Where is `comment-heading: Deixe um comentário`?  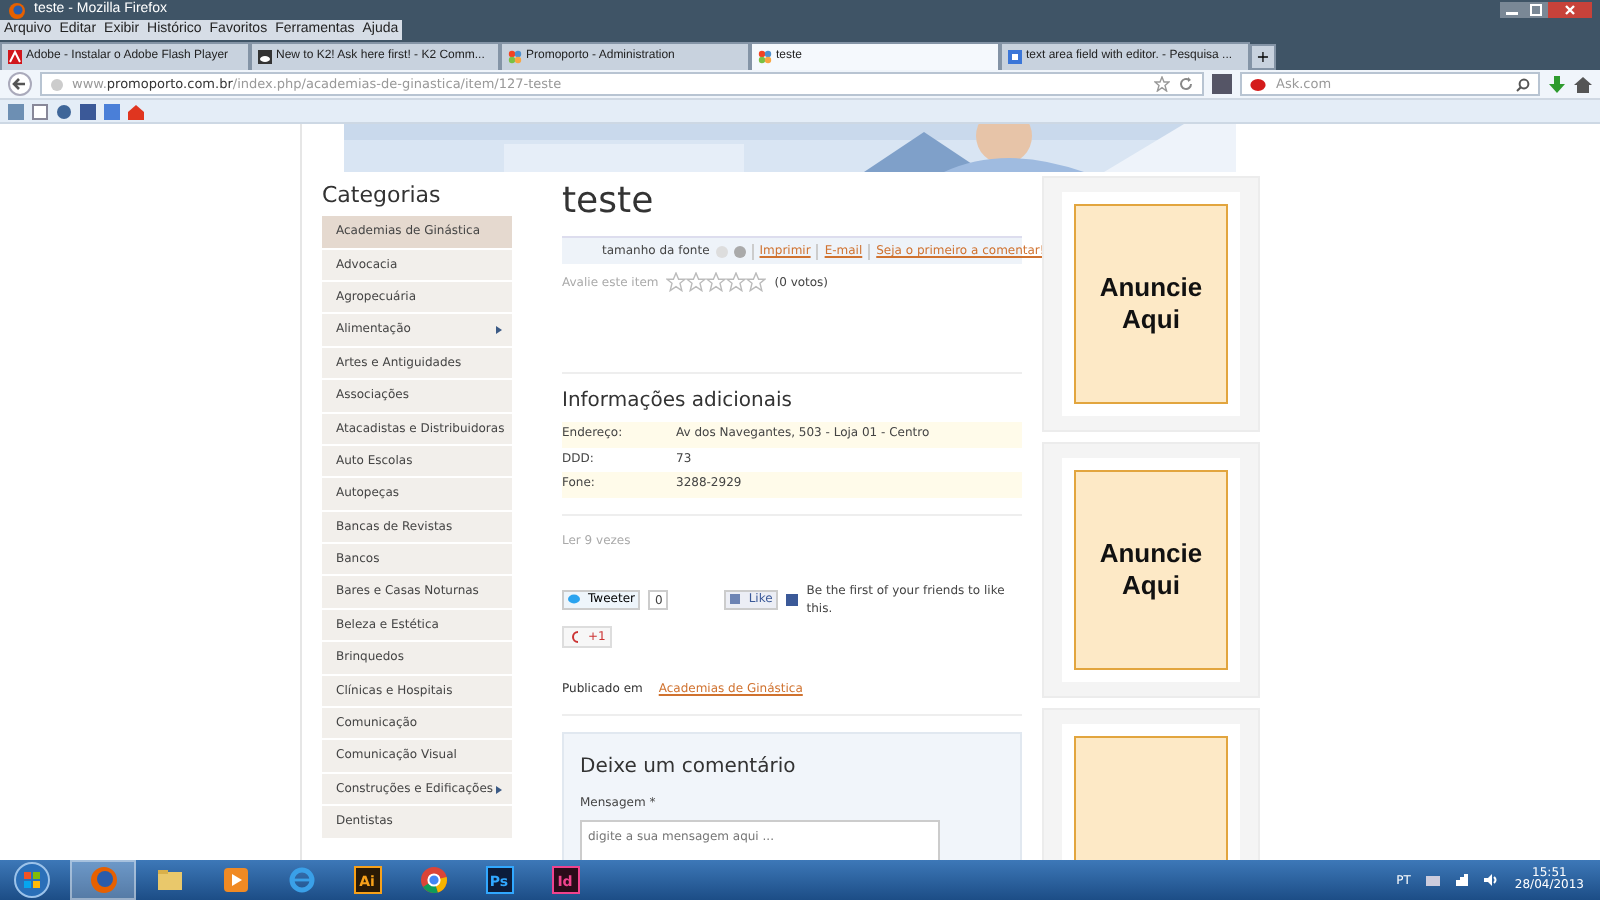
comment-heading: Deixe um comentário is located at coordinates (689, 767).